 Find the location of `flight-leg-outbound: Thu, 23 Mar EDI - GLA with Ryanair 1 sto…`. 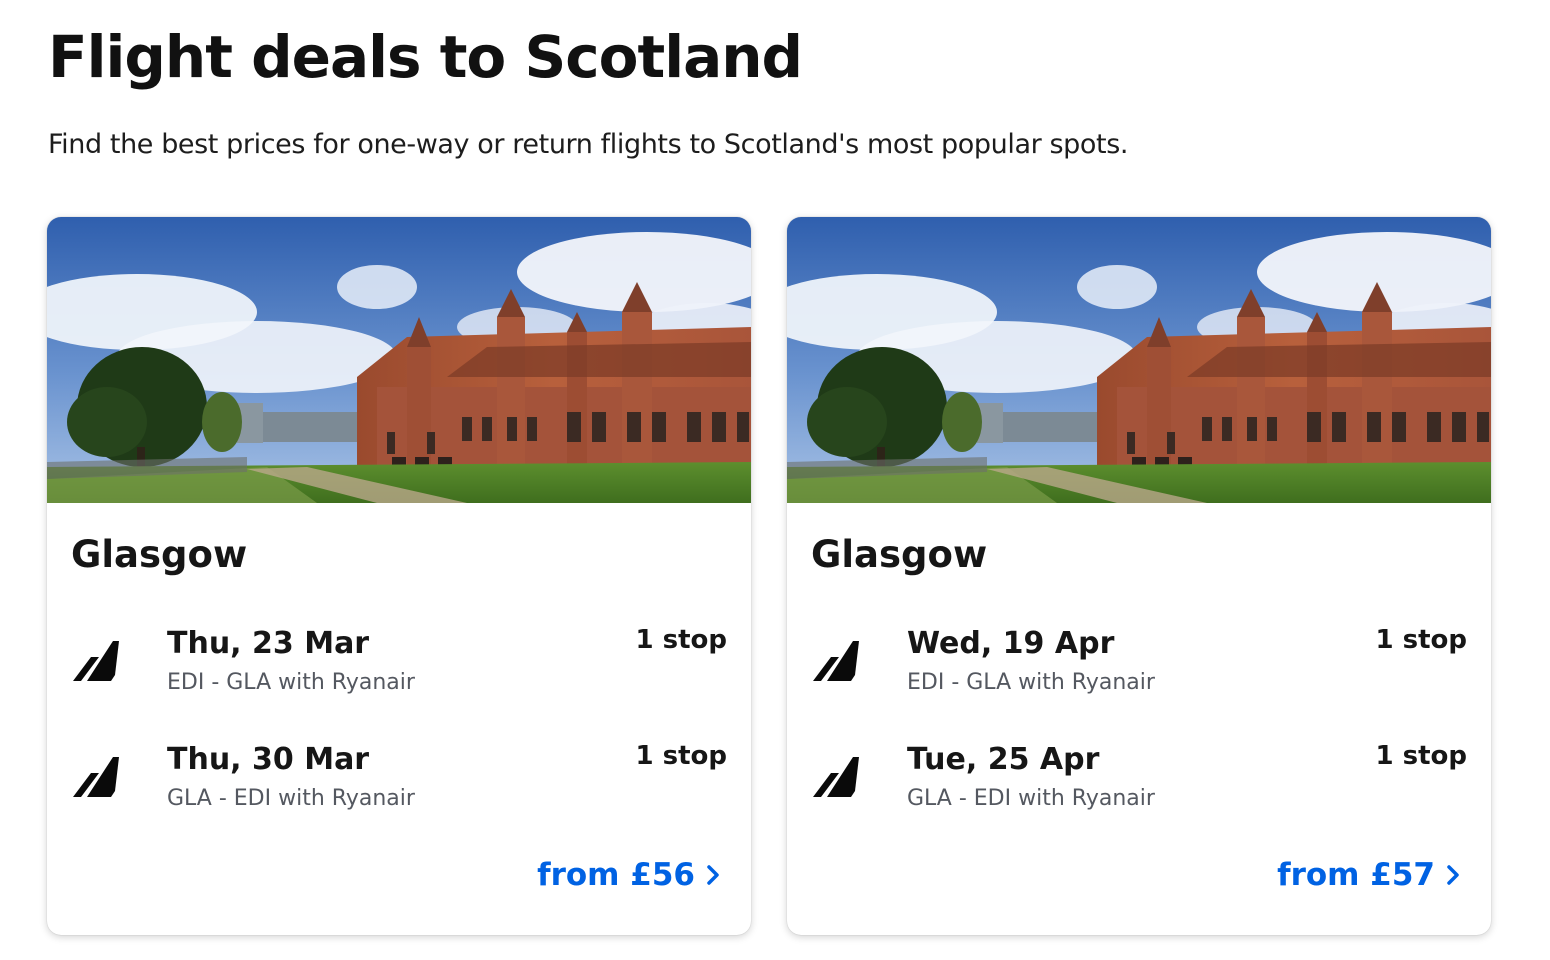

flight-leg-outbound: Thu, 23 Mar EDI - GLA with Ryanair 1 sto… is located at coordinates (399, 663).